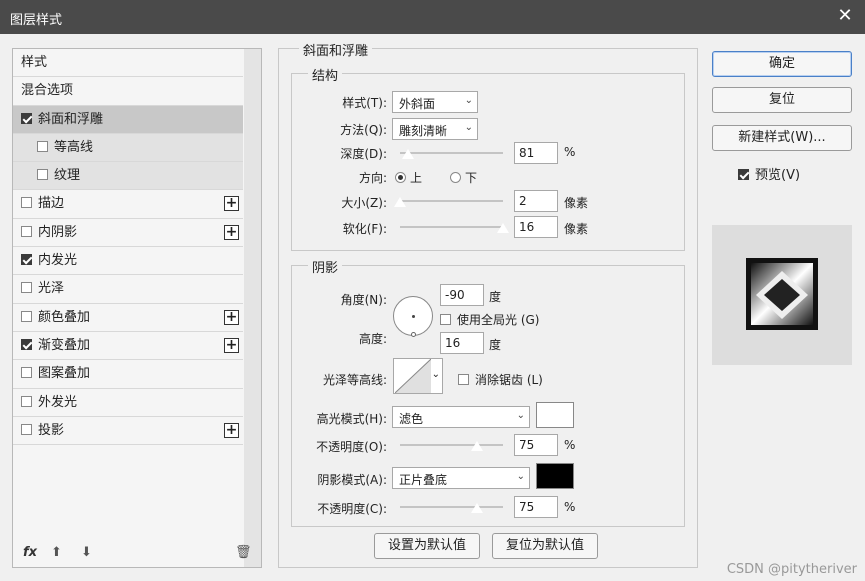 This screenshot has height=581, width=865. Describe the element at coordinates (423, 480) in the screenshot. I see `shadow-mode-value: 正片叠底` at that location.